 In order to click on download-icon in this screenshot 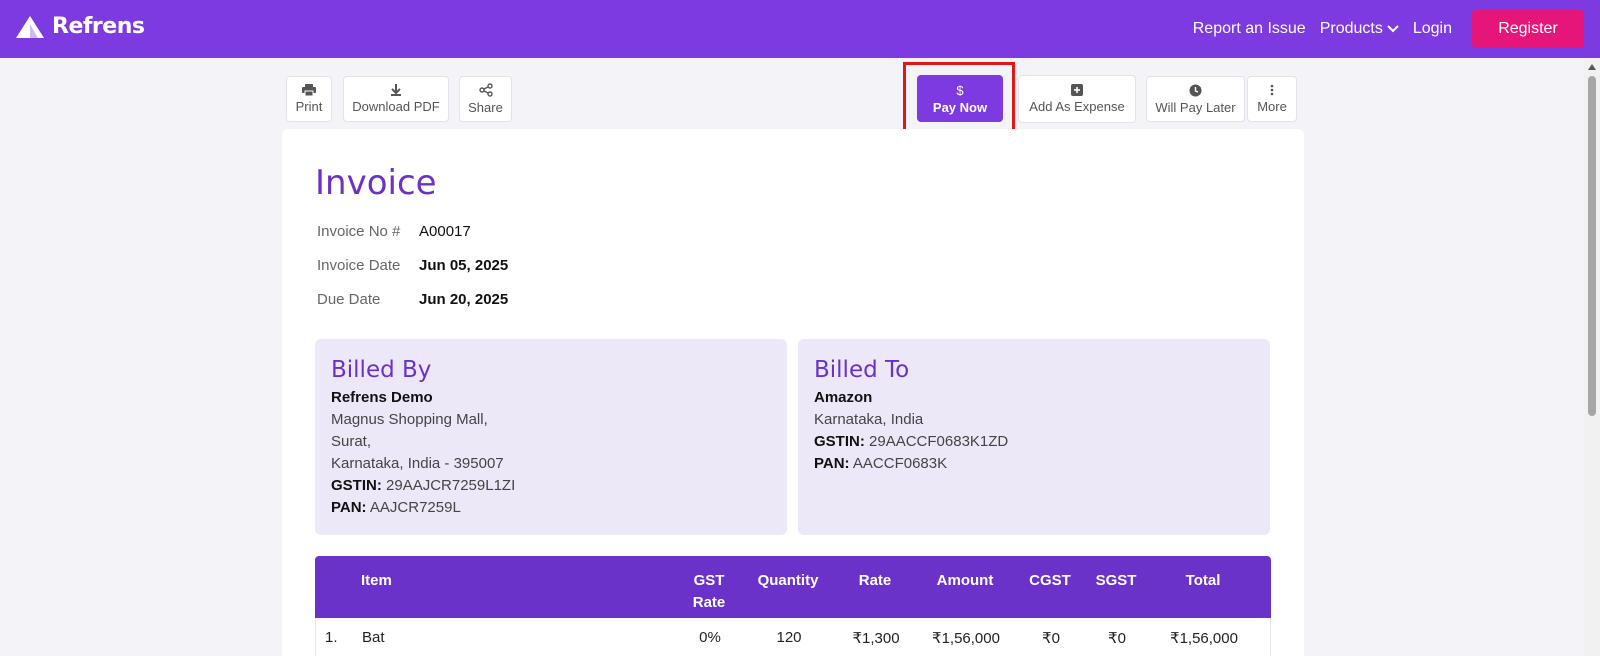, I will do `click(396, 90)`.